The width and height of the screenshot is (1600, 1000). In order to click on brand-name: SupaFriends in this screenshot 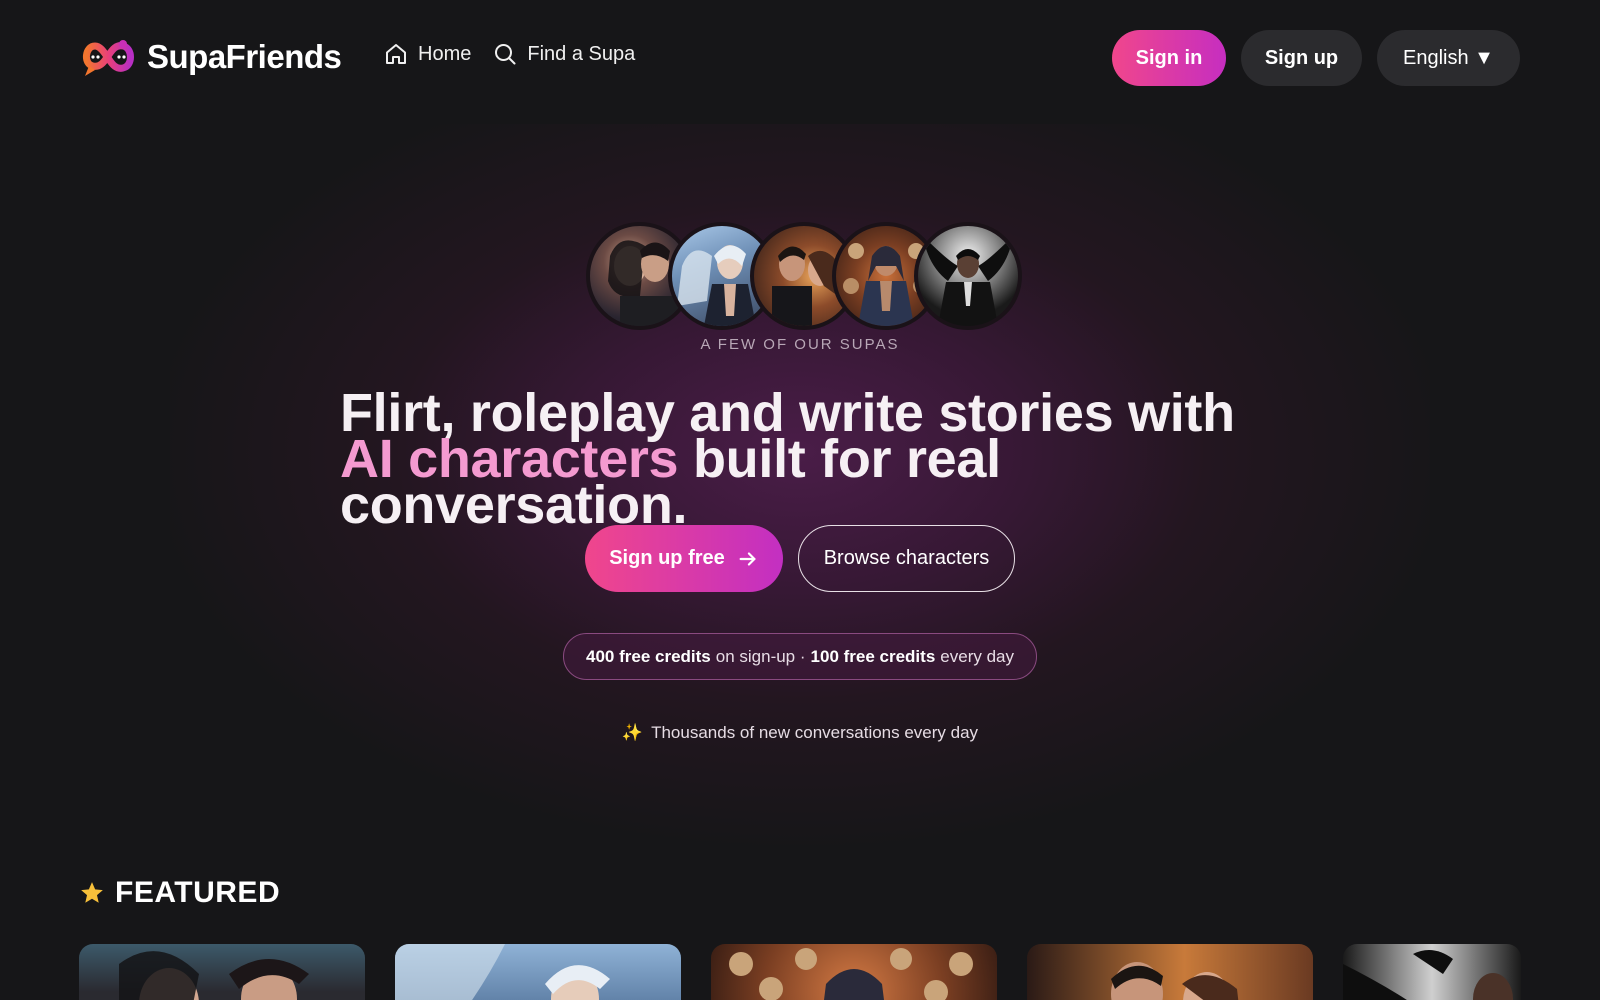, I will do `click(244, 56)`.